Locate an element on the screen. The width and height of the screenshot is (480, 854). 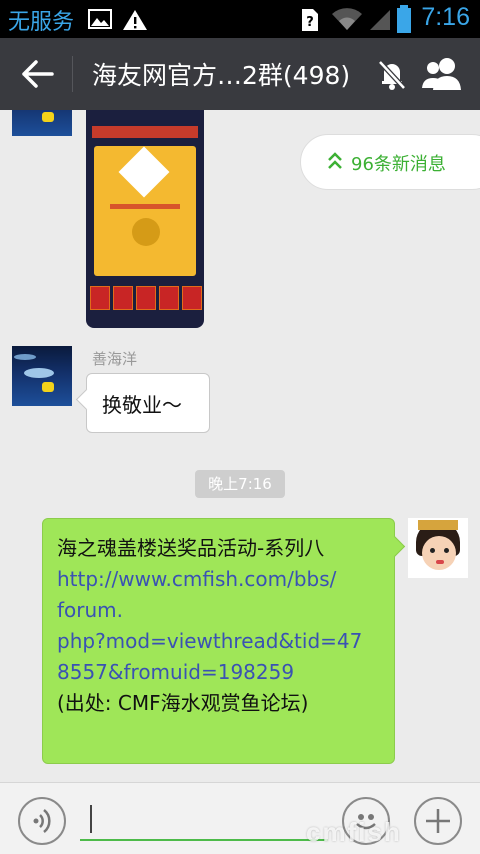
new-messages-label: 96条新消息 is located at coordinates (398, 164).